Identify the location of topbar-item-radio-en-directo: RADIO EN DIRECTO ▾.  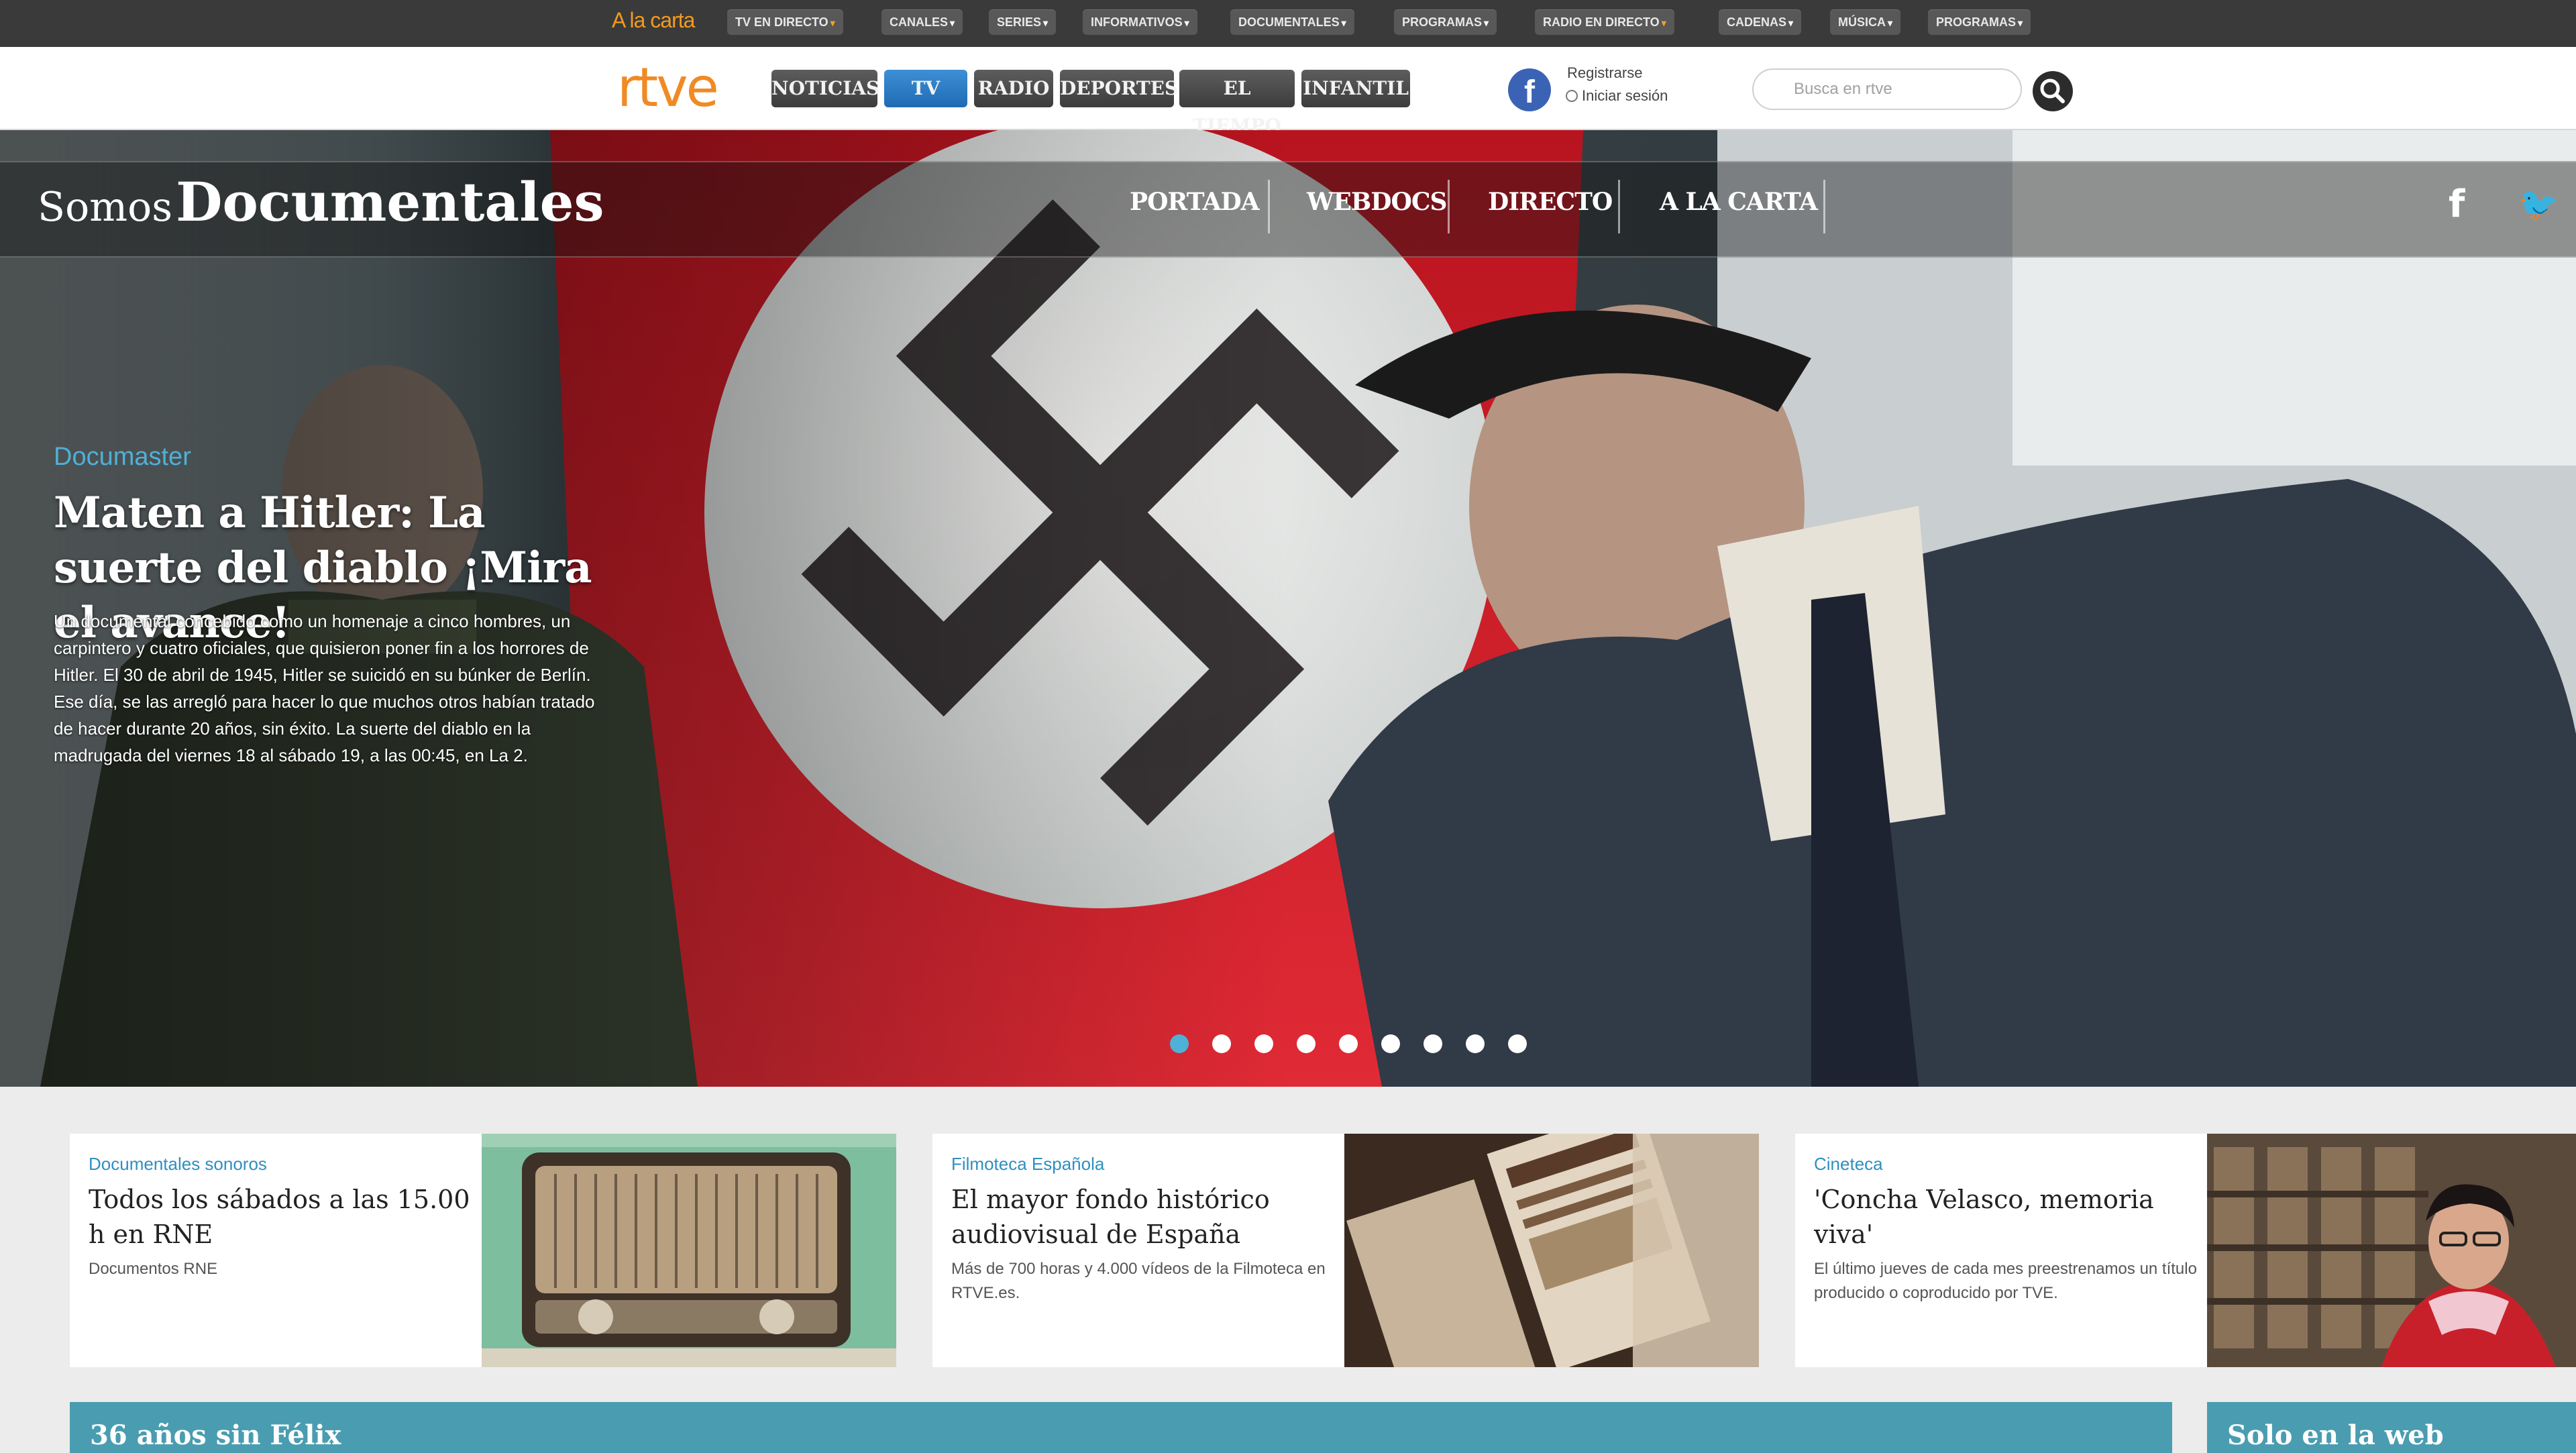
(1604, 22).